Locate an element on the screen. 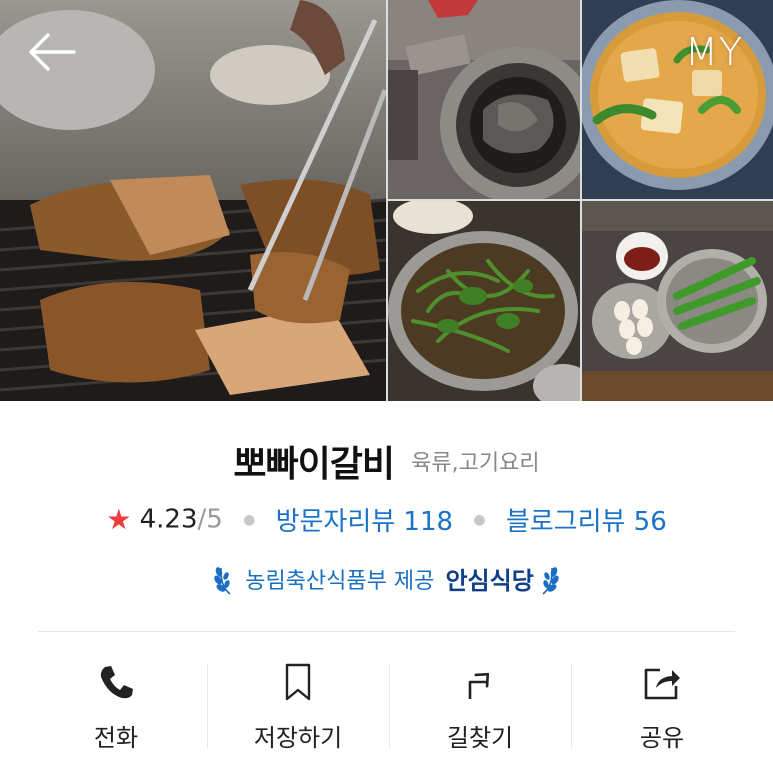 This screenshot has width=773, height=769. arrow-left-icon is located at coordinates (52, 52).